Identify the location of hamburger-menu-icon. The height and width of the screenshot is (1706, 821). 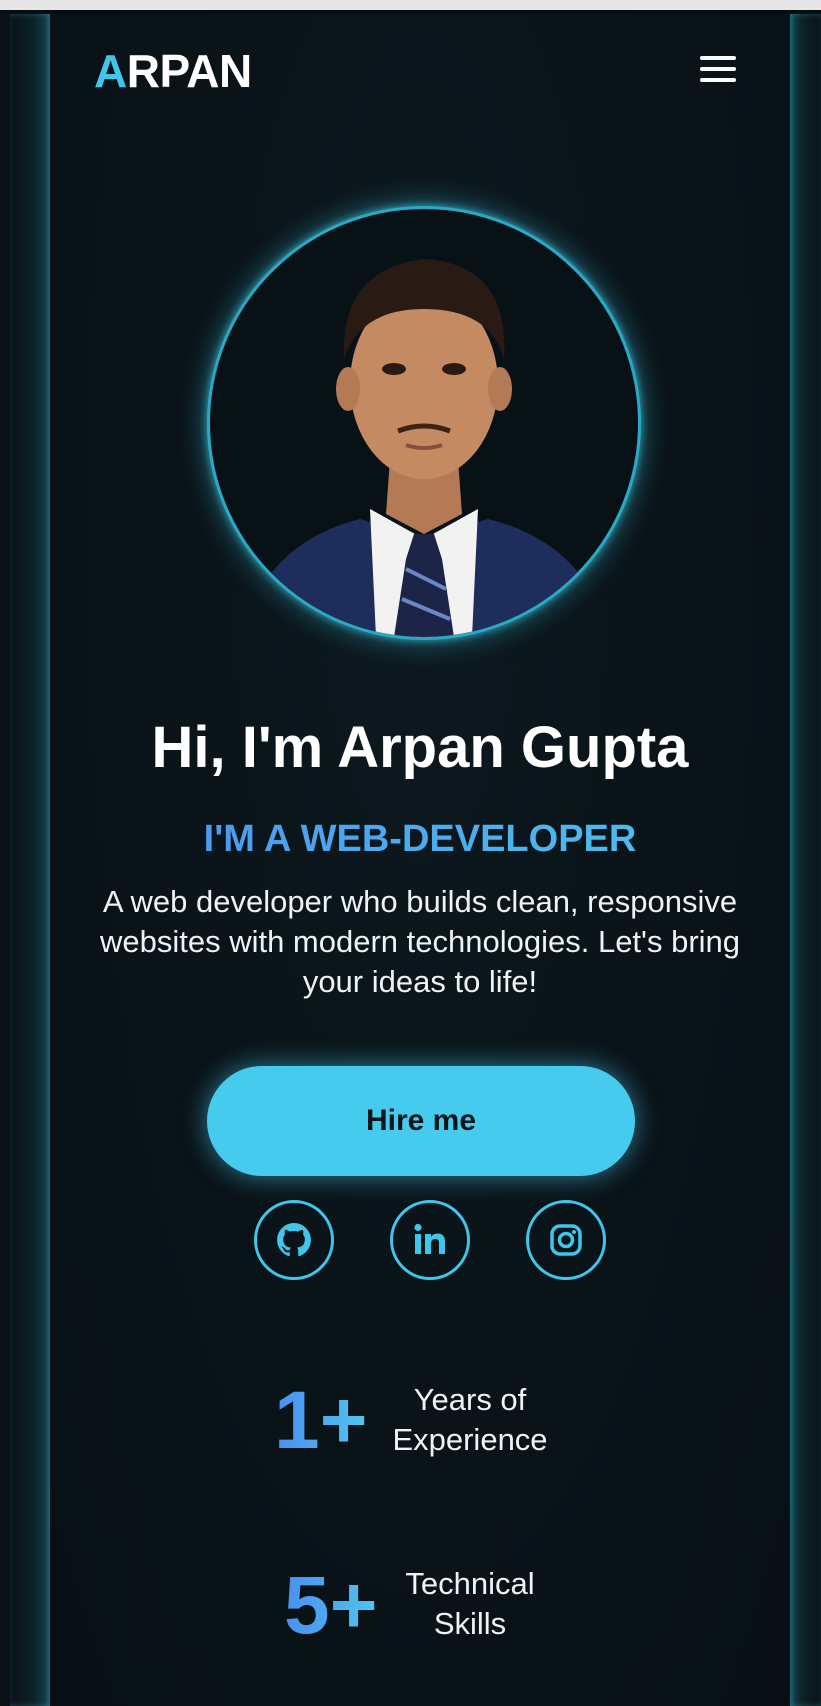
(718, 71).